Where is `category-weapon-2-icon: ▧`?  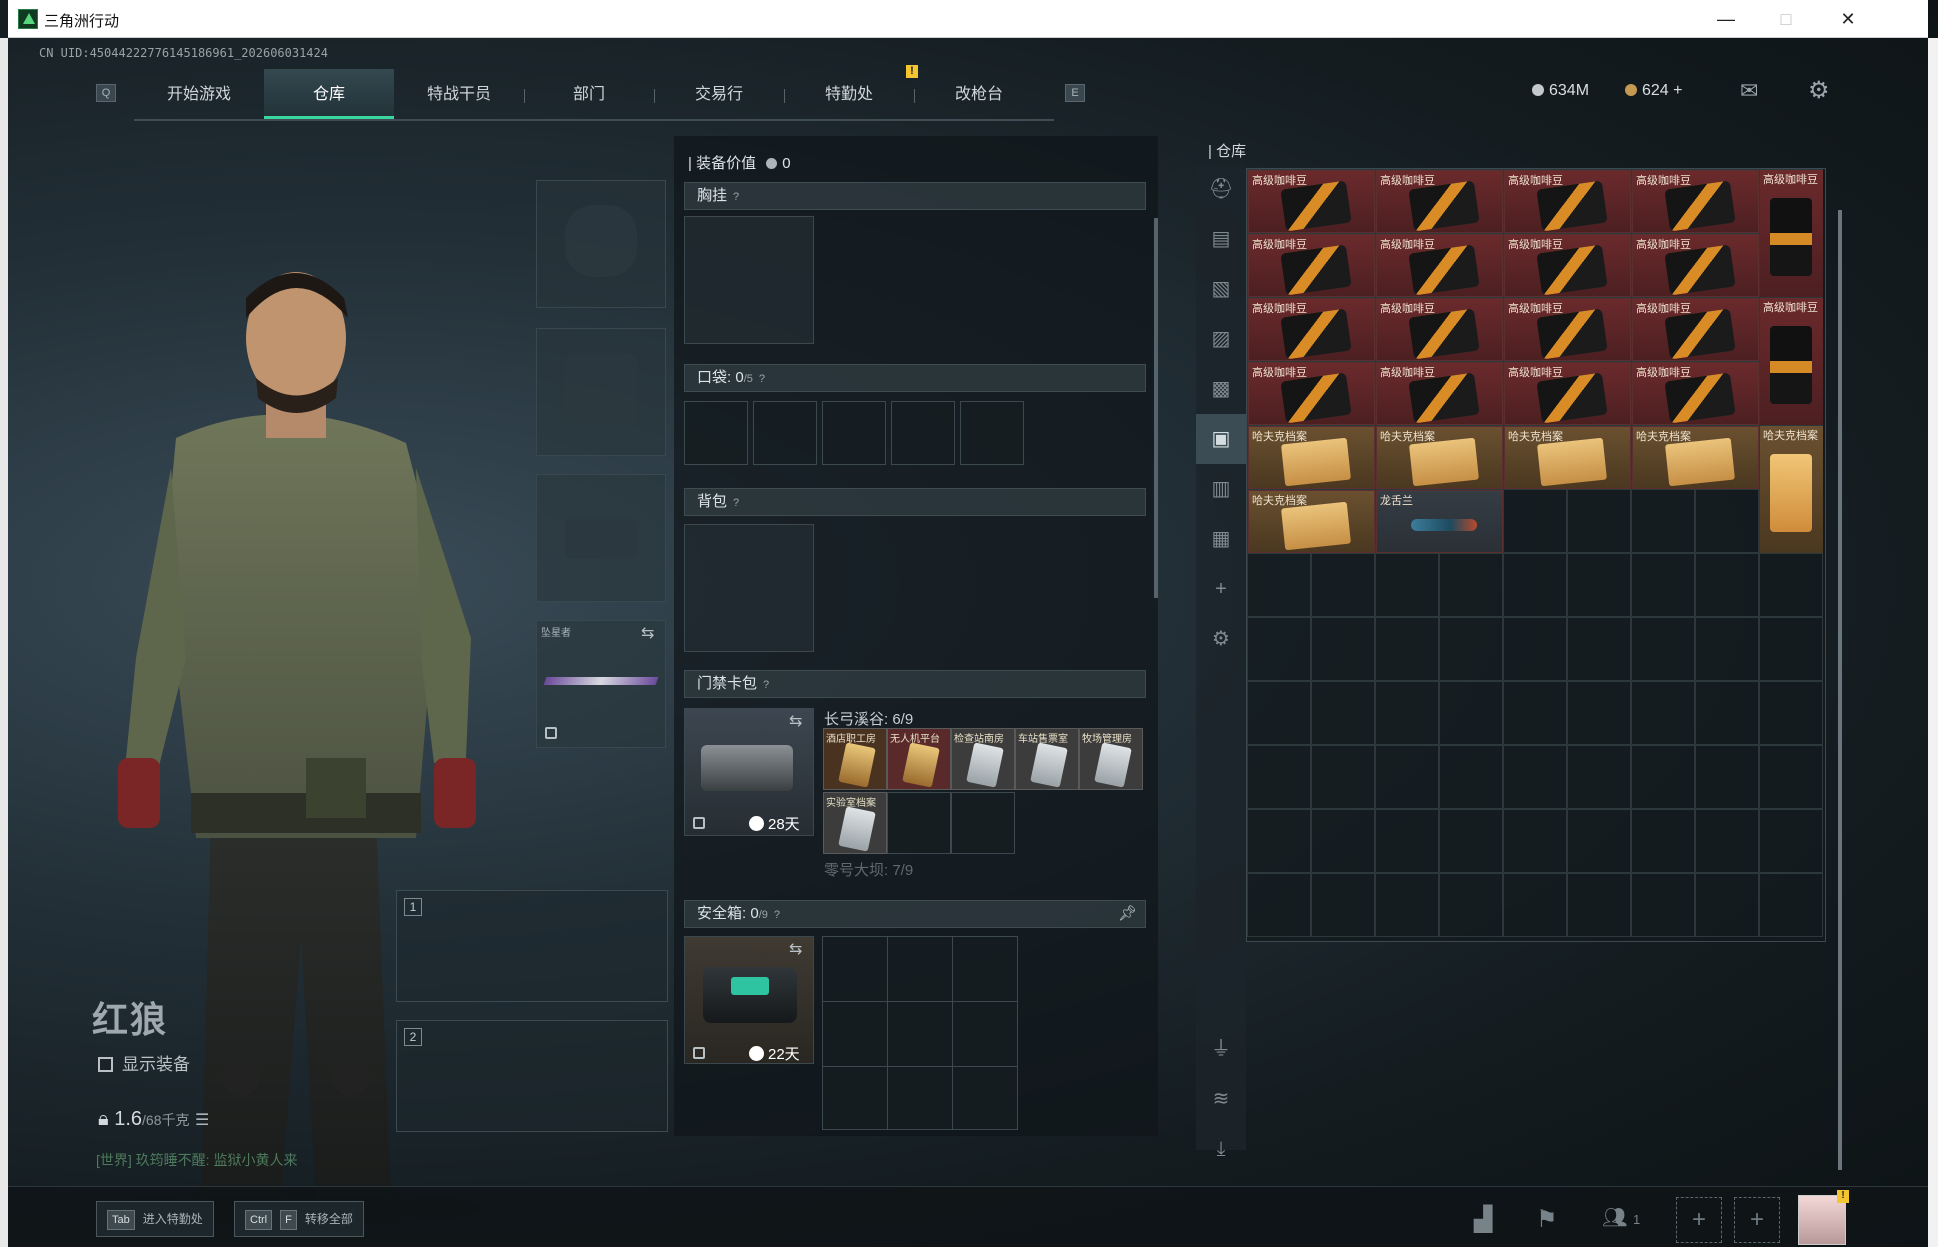
category-weapon-2-icon: ▧ is located at coordinates (1221, 289).